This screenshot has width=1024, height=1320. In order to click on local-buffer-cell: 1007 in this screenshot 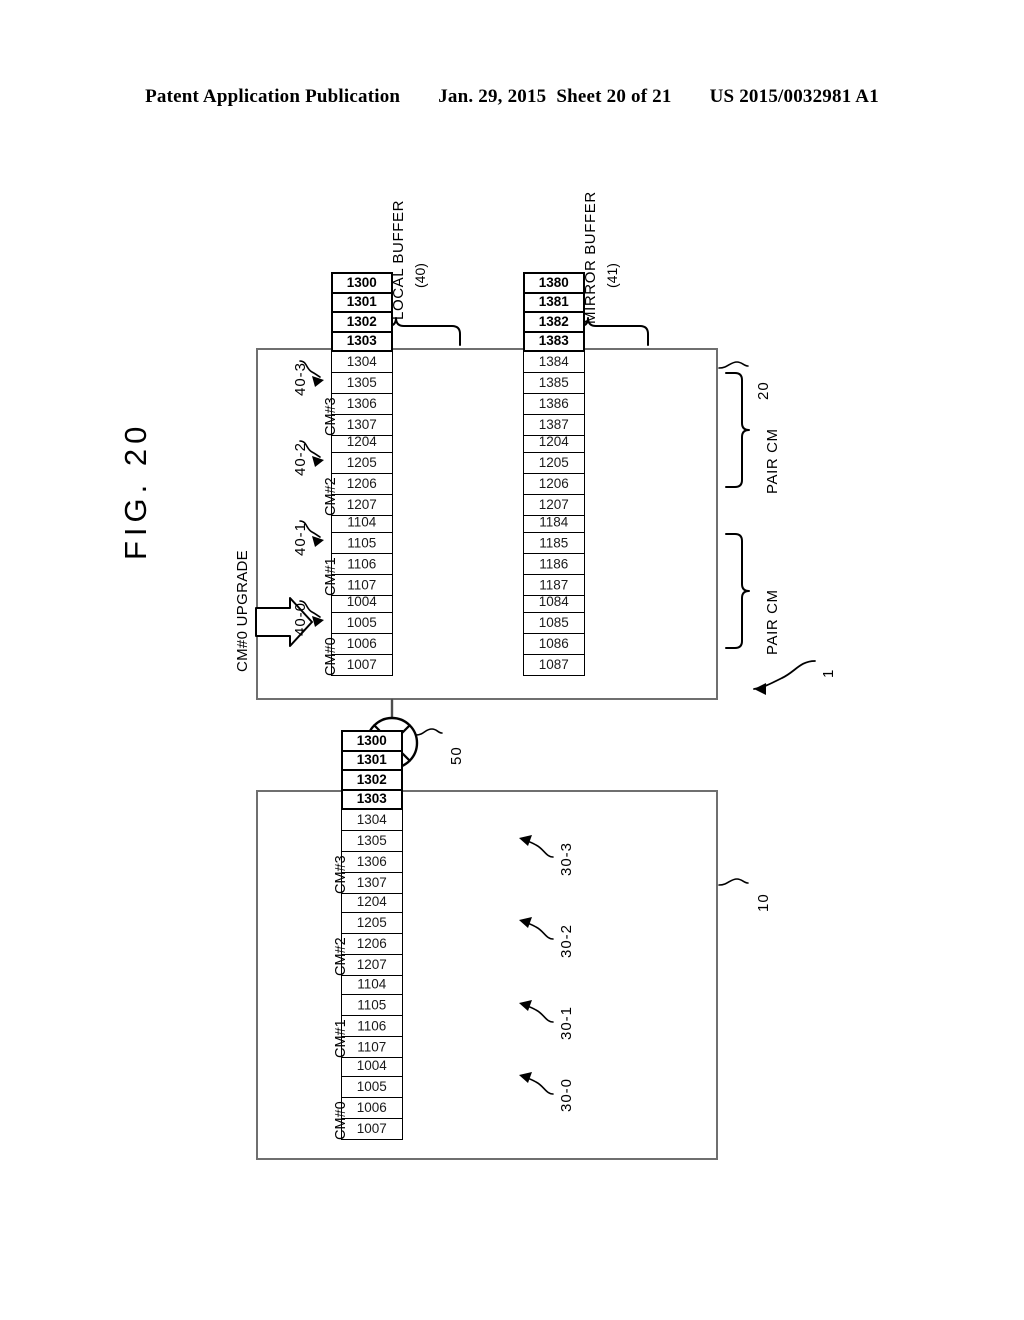, I will do `click(362, 665)`.